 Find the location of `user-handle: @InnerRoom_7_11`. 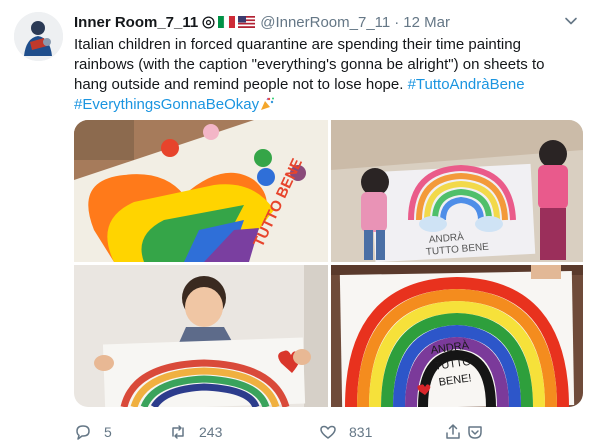

user-handle: @InnerRoom_7_11 is located at coordinates (325, 22).